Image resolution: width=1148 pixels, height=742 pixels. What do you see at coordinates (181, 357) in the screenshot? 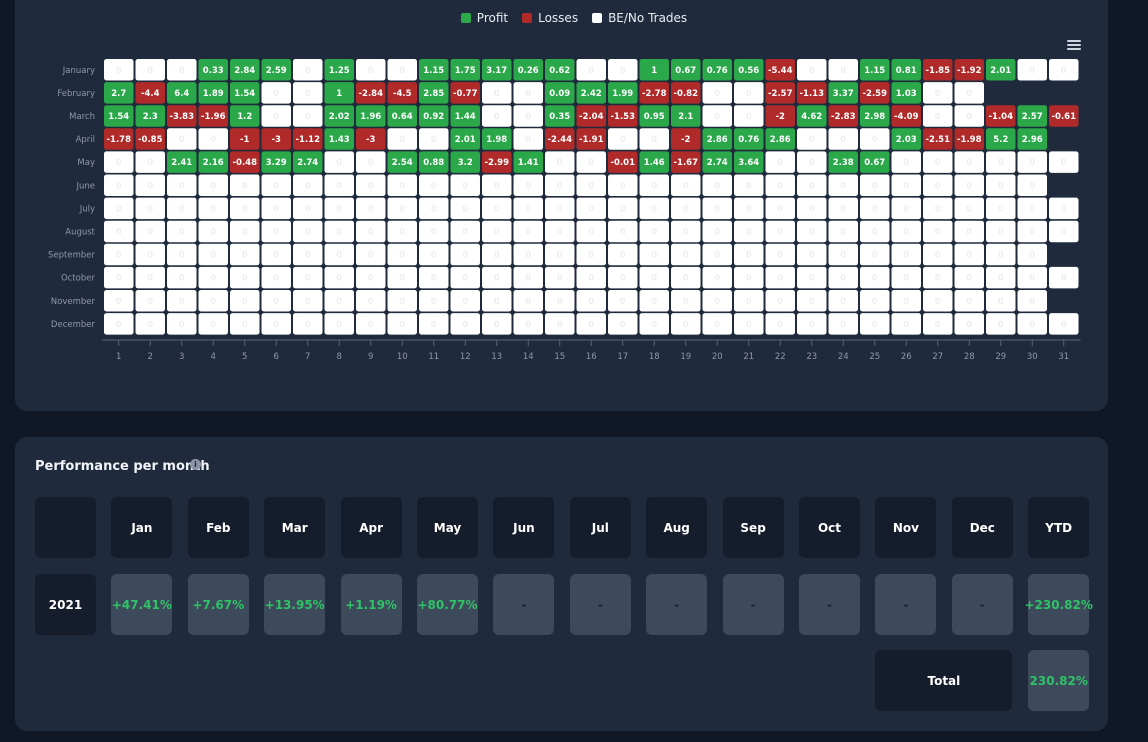
I see `day-label: 3` at bounding box center [181, 357].